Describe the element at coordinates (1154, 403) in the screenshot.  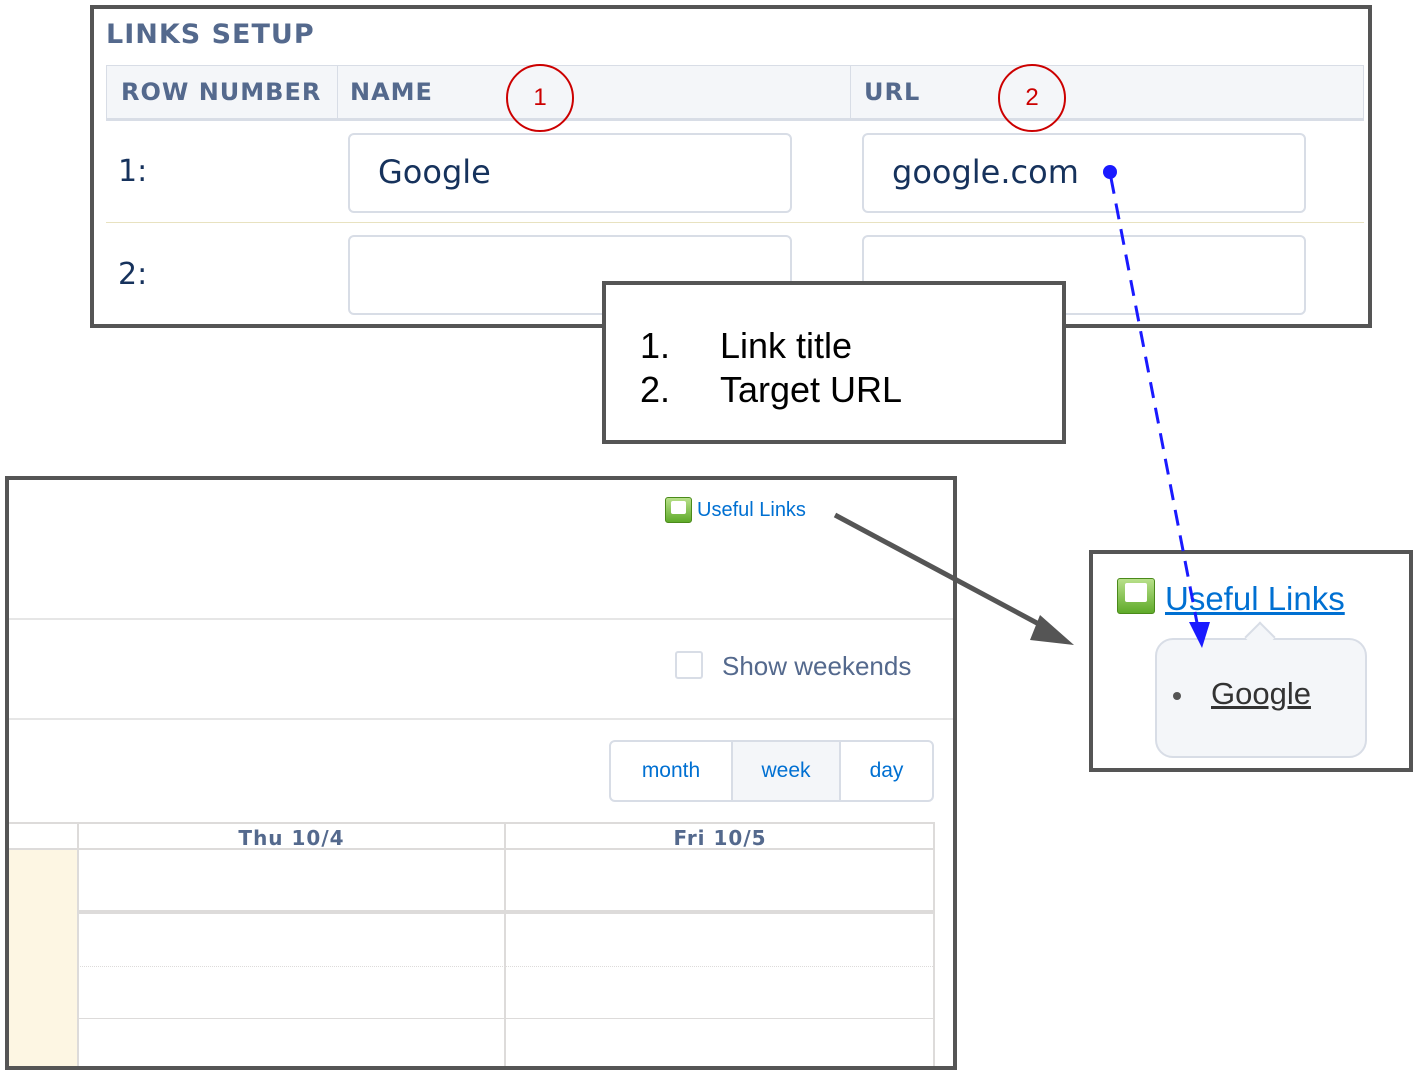
I see `url-to-link-arrow` at that location.